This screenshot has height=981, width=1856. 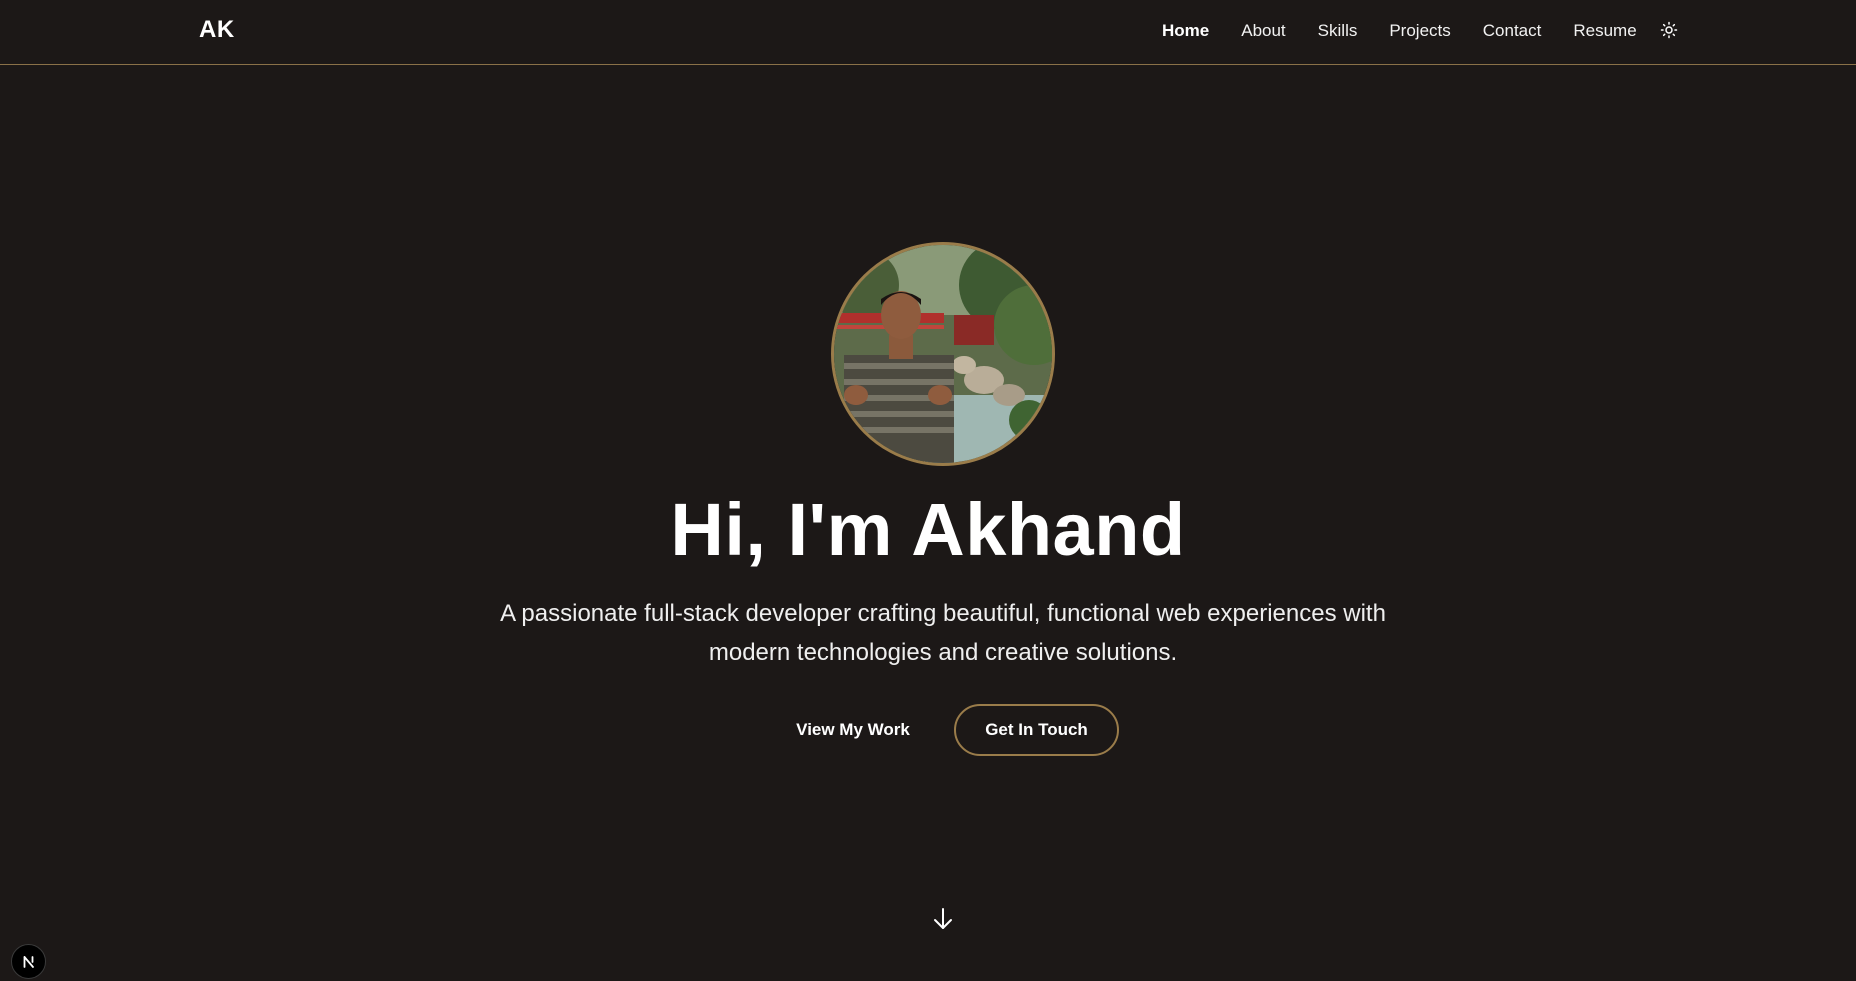 What do you see at coordinates (1338, 31) in the screenshot?
I see `nav-link-skills: Skills` at bounding box center [1338, 31].